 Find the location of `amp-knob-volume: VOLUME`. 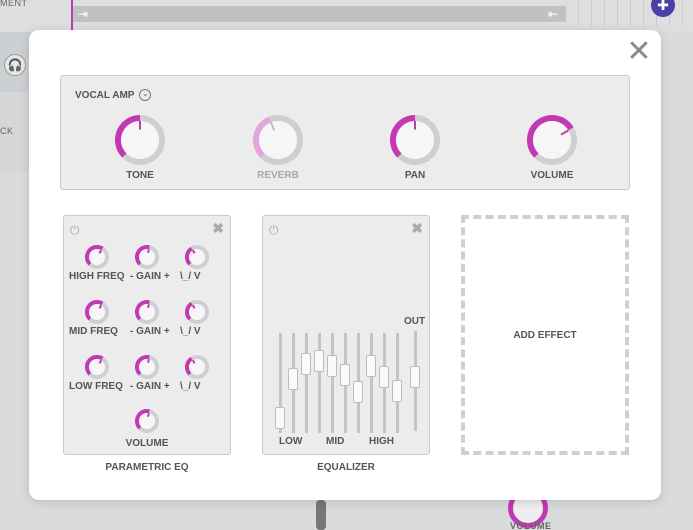

amp-knob-volume: VOLUME is located at coordinates (552, 147).